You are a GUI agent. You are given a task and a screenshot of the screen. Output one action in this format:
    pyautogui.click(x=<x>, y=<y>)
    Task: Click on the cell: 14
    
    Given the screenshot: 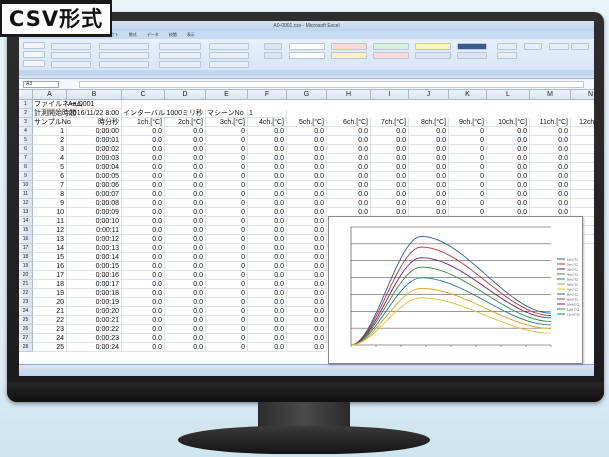 What is the action you would take?
    pyautogui.click(x=50, y=248)
    